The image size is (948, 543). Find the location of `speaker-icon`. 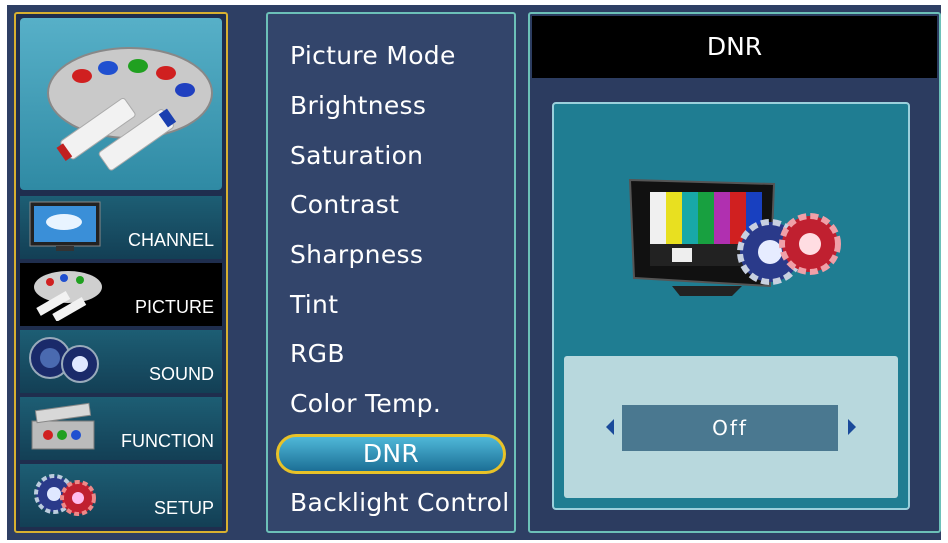

speaker-icon is located at coordinates (64, 360).